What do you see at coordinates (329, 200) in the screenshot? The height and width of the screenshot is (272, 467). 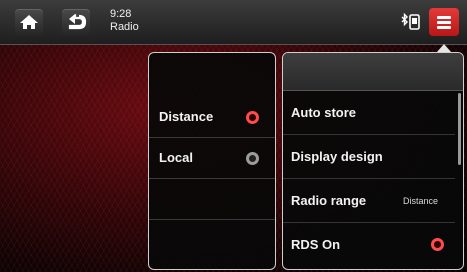 I see `menu-item-label: Radio range` at bounding box center [329, 200].